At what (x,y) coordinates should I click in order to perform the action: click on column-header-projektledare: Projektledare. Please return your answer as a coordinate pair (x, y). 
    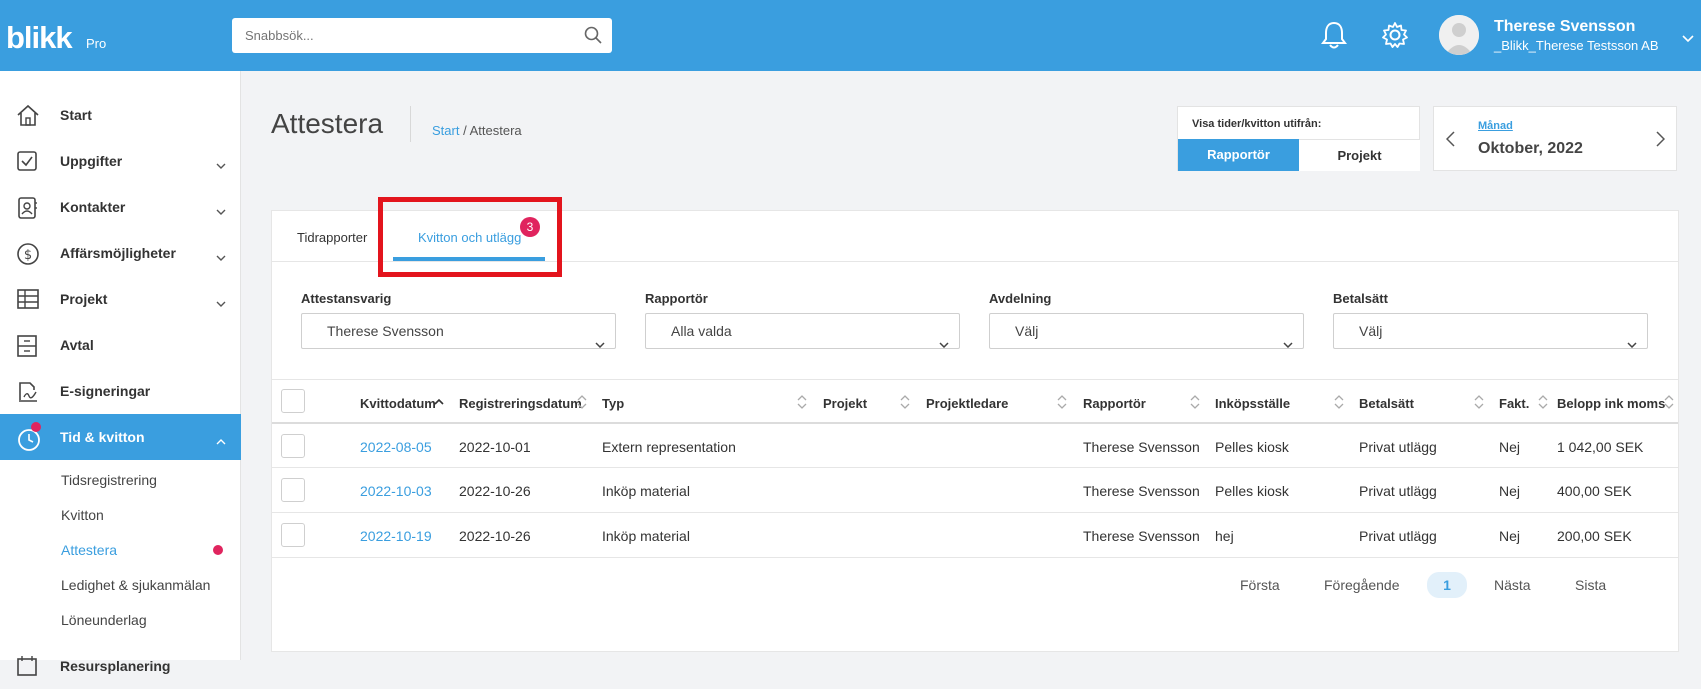
    Looking at the image, I should click on (967, 403).